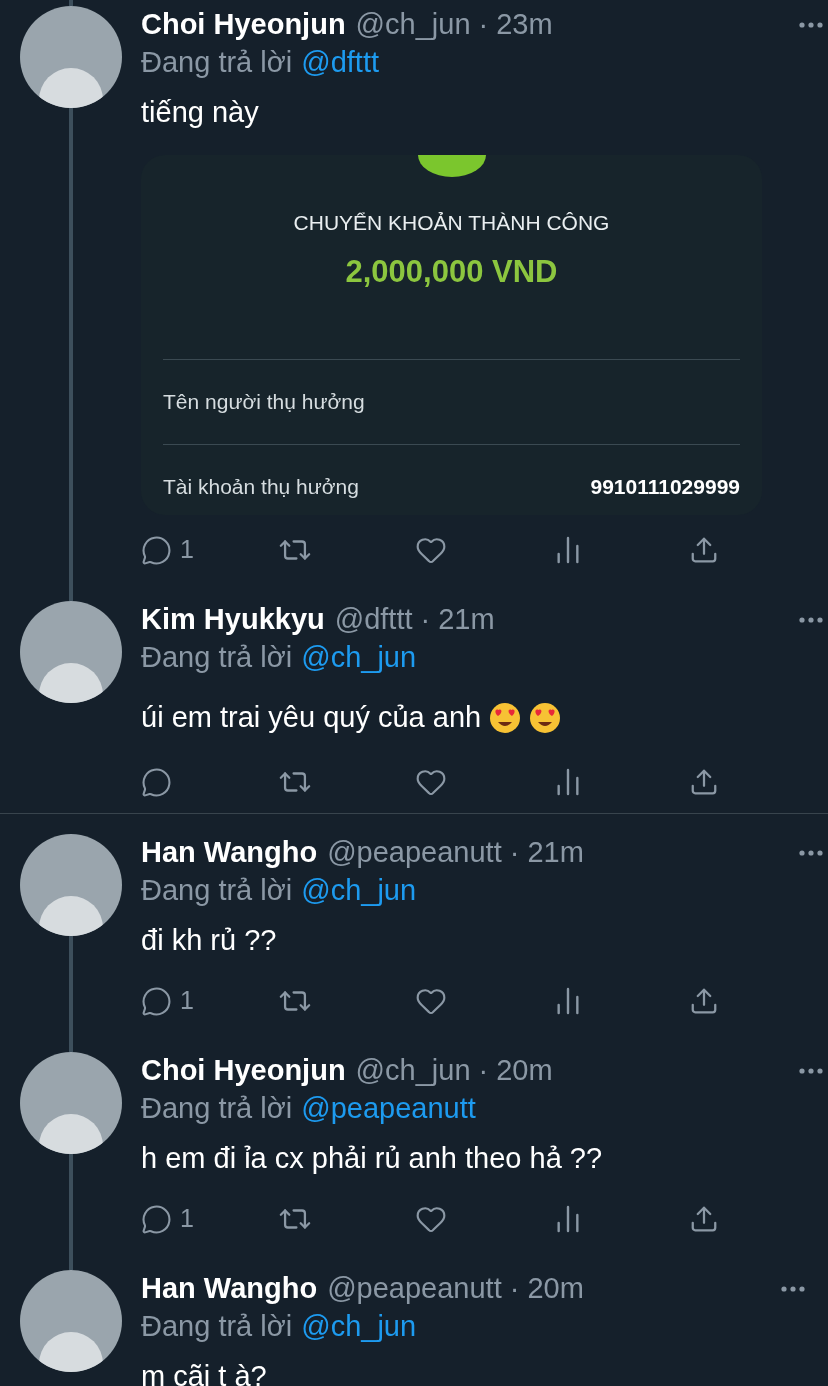 The height and width of the screenshot is (1386, 828). I want to click on tweet-time: · 23m, so click(515, 25).